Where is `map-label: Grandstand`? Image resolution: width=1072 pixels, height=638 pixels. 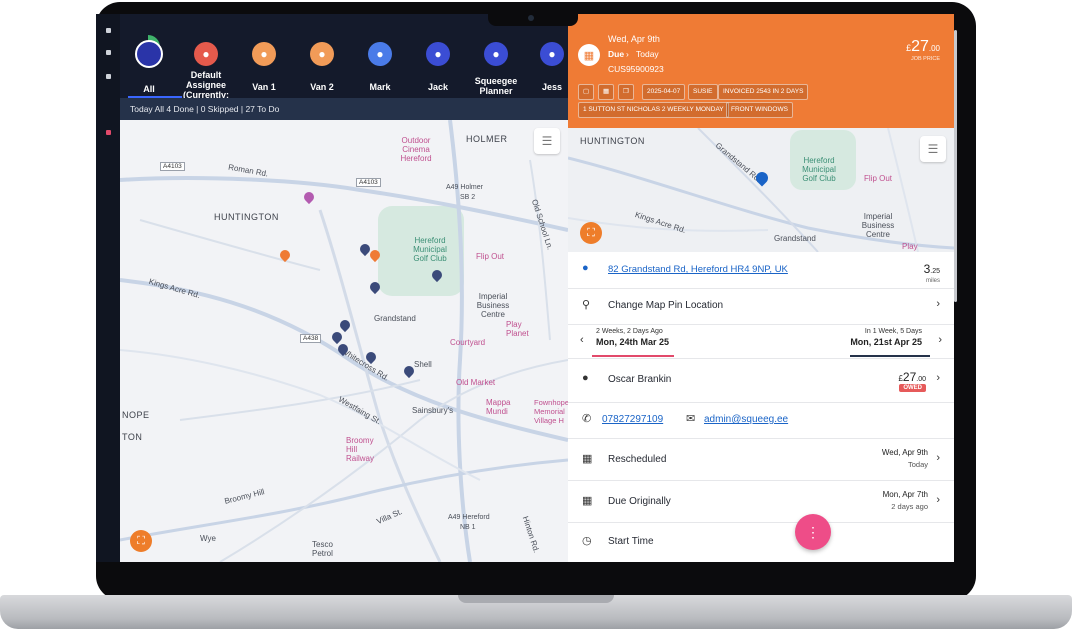
map-label: Grandstand is located at coordinates (795, 238).